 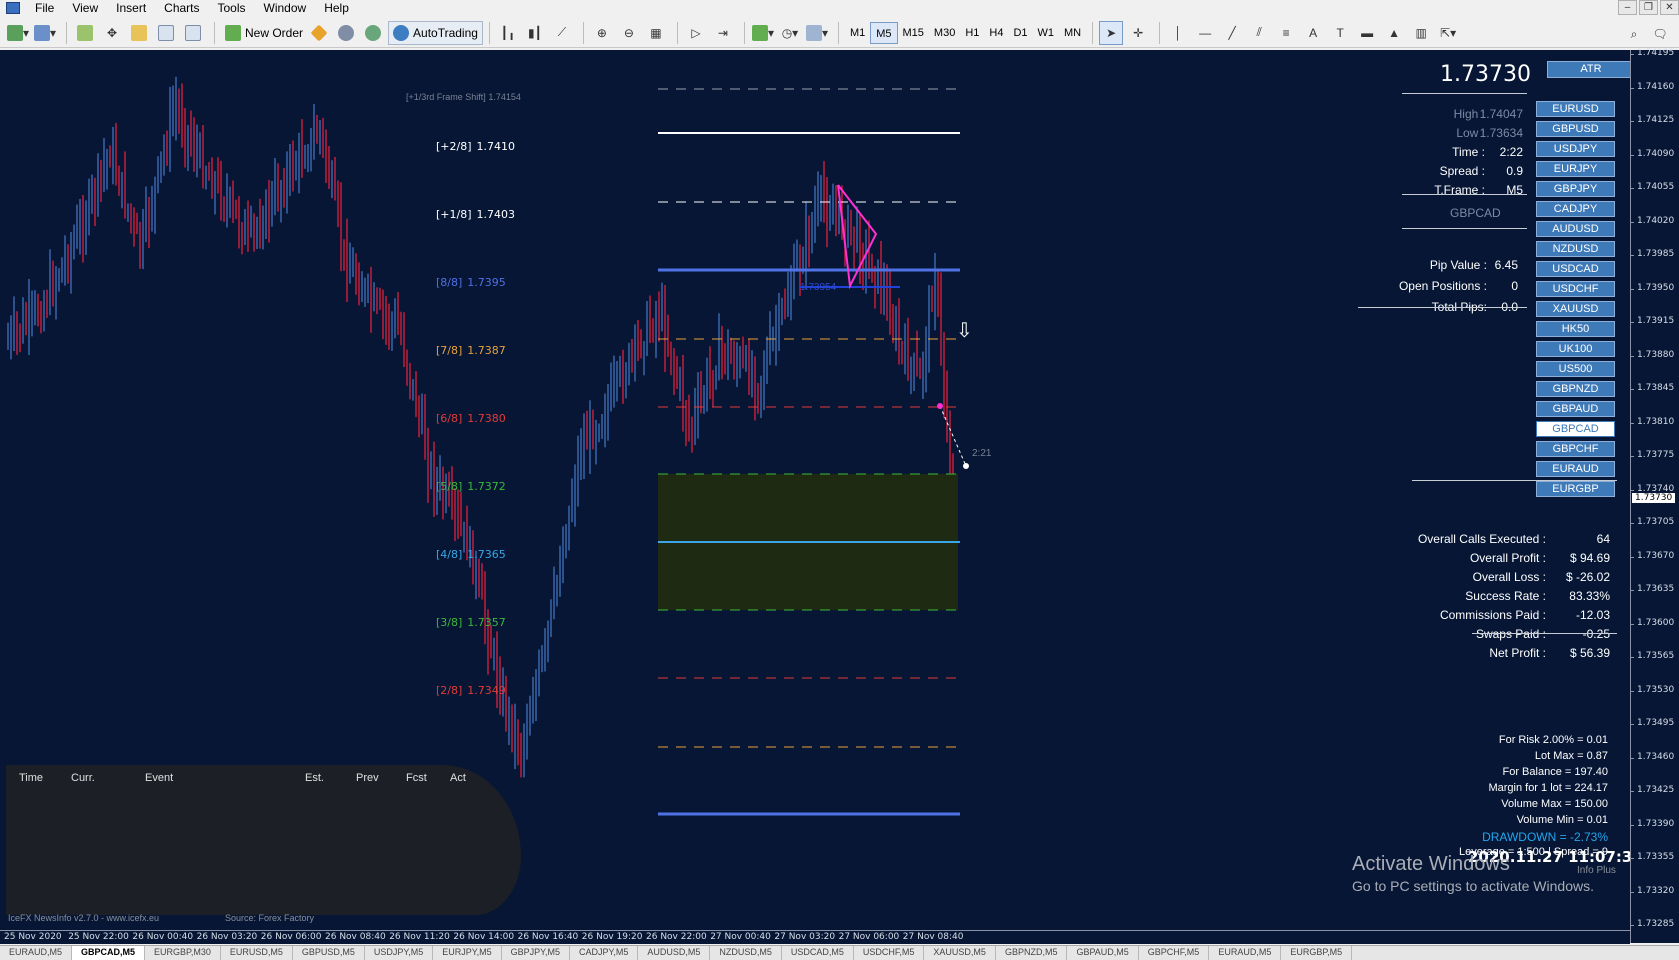 I want to click on timeframe-w1: W1, so click(x=1046, y=33).